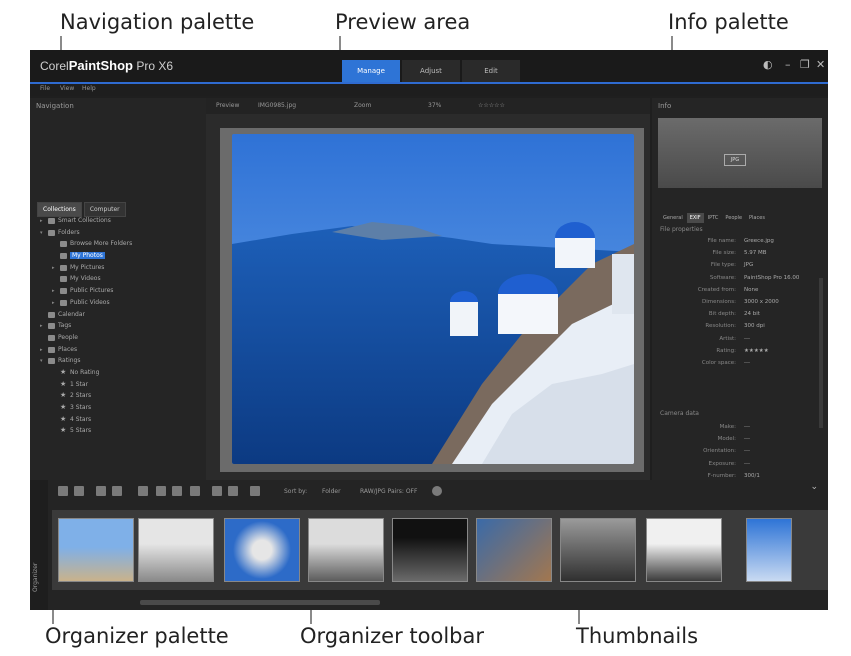  What do you see at coordinates (120, 269) in the screenshot?
I see `tree-item: ▸ My Pictures` at bounding box center [120, 269].